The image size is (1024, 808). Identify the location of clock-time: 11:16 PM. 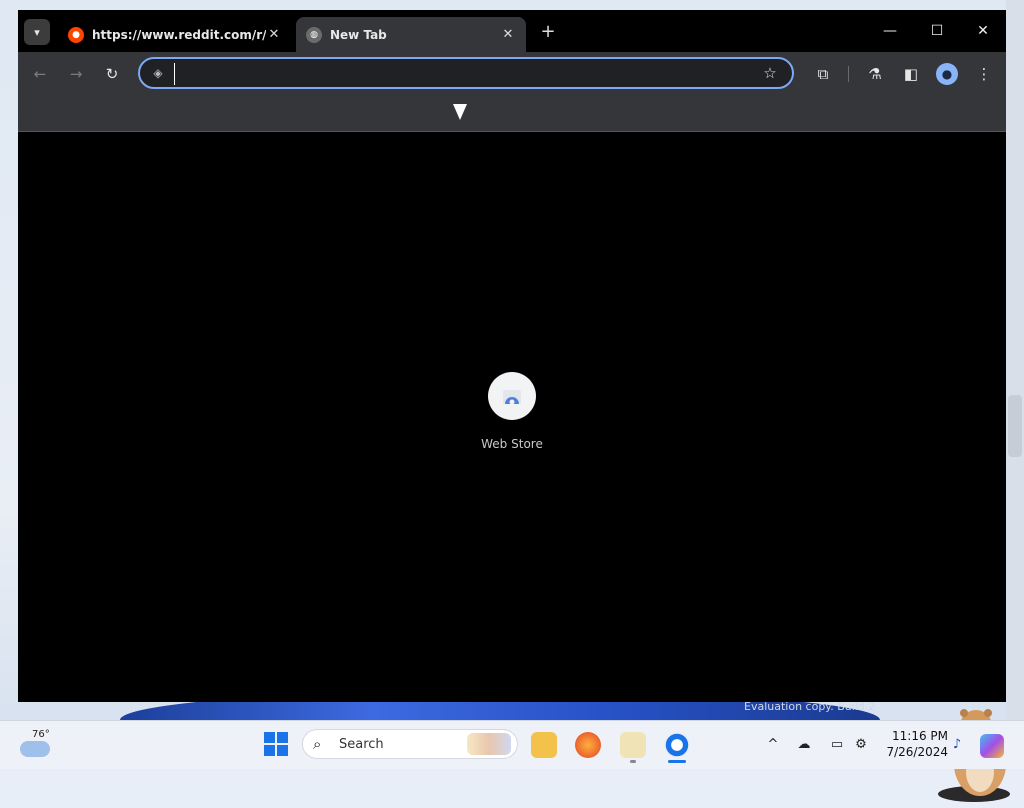
(920, 736).